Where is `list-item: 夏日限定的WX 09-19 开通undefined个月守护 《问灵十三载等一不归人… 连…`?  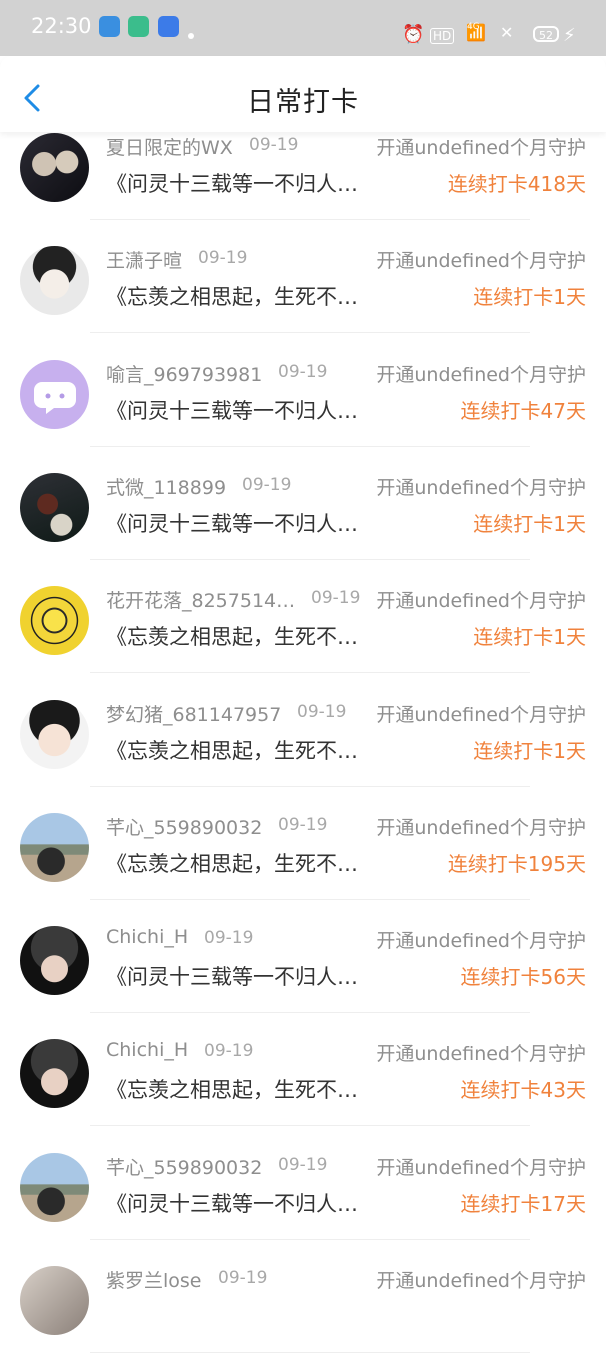 list-item: 夏日限定的WX 09-19 开通undefined个月守护 《问灵十三载等一不归人… 连… is located at coordinates (303, 173).